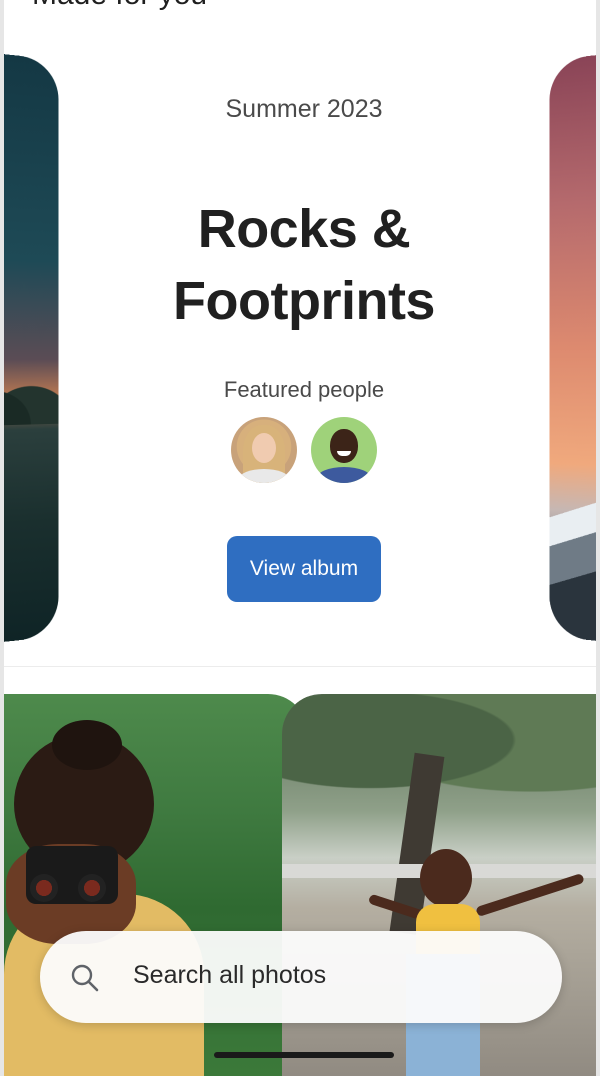  Describe the element at coordinates (304, 389) in the screenshot. I see `featured-people-label: Featured people` at that location.